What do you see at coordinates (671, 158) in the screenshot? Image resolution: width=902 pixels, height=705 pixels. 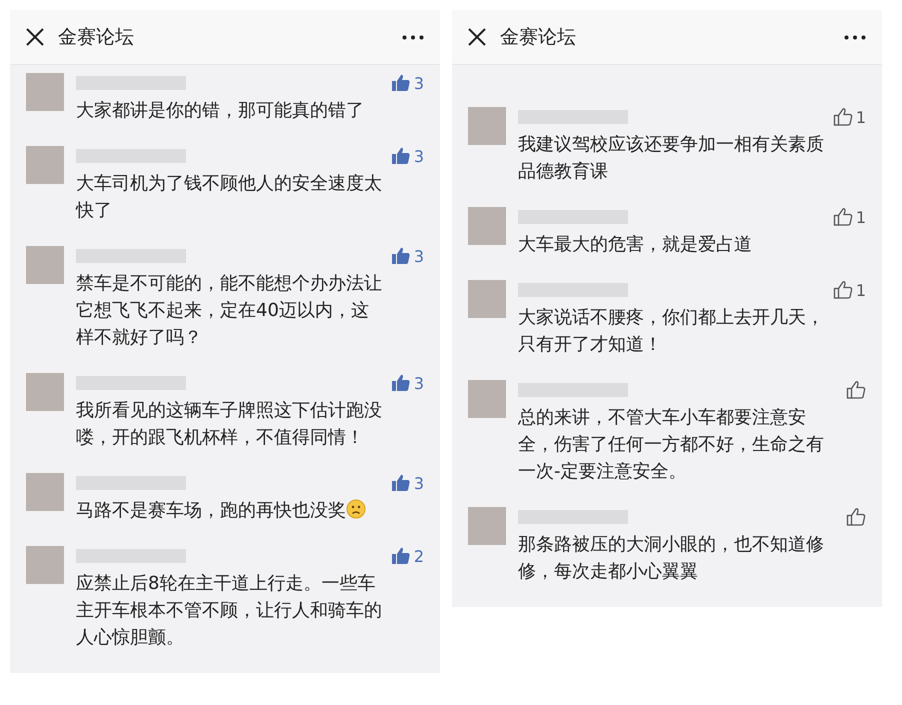 I see `comment-text: 我建议驾校应该还要争加一相有关素质品德教育课` at bounding box center [671, 158].